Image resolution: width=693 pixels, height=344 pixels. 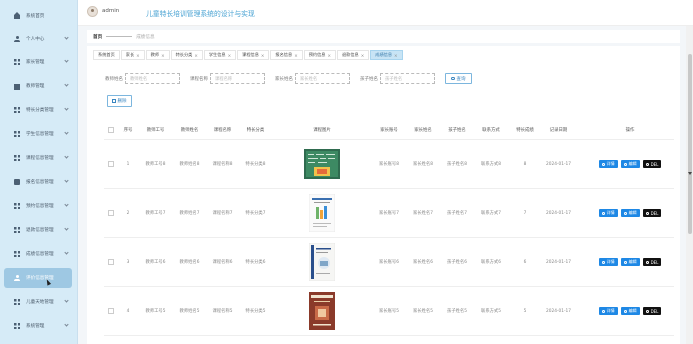 I want to click on avatar, so click(x=92, y=11).